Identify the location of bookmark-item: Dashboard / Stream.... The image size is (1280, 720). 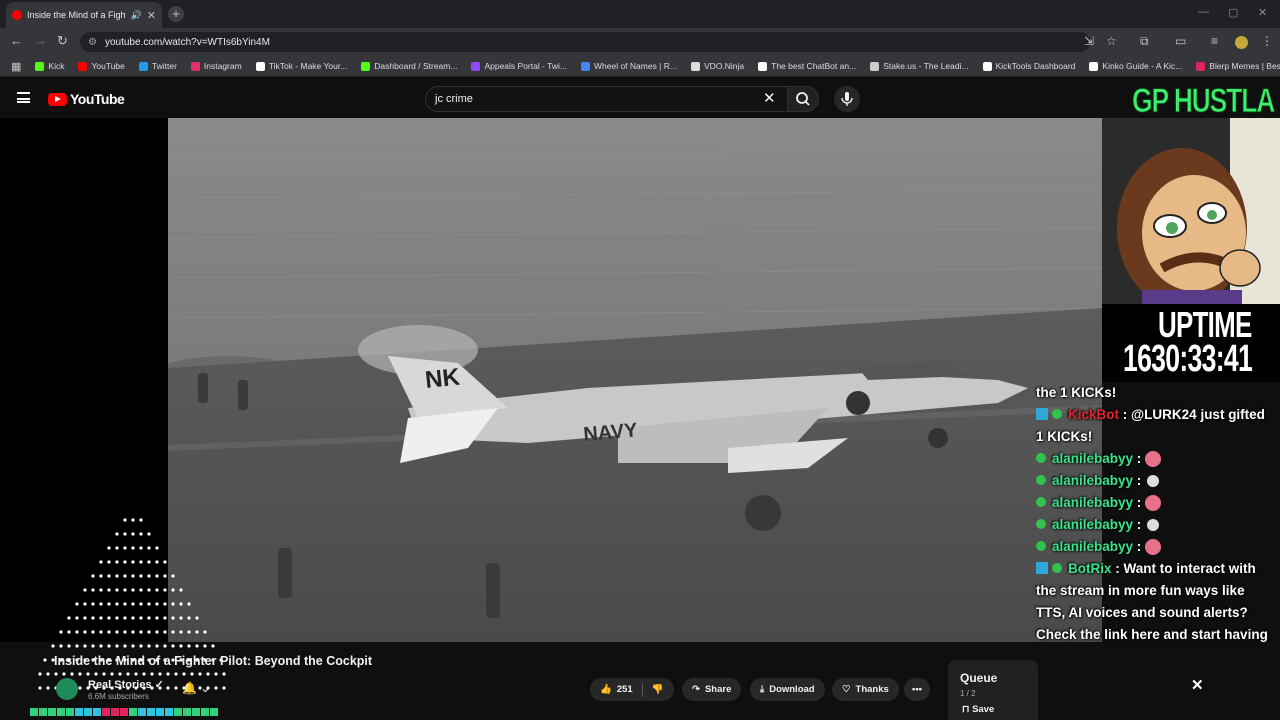
(409, 66).